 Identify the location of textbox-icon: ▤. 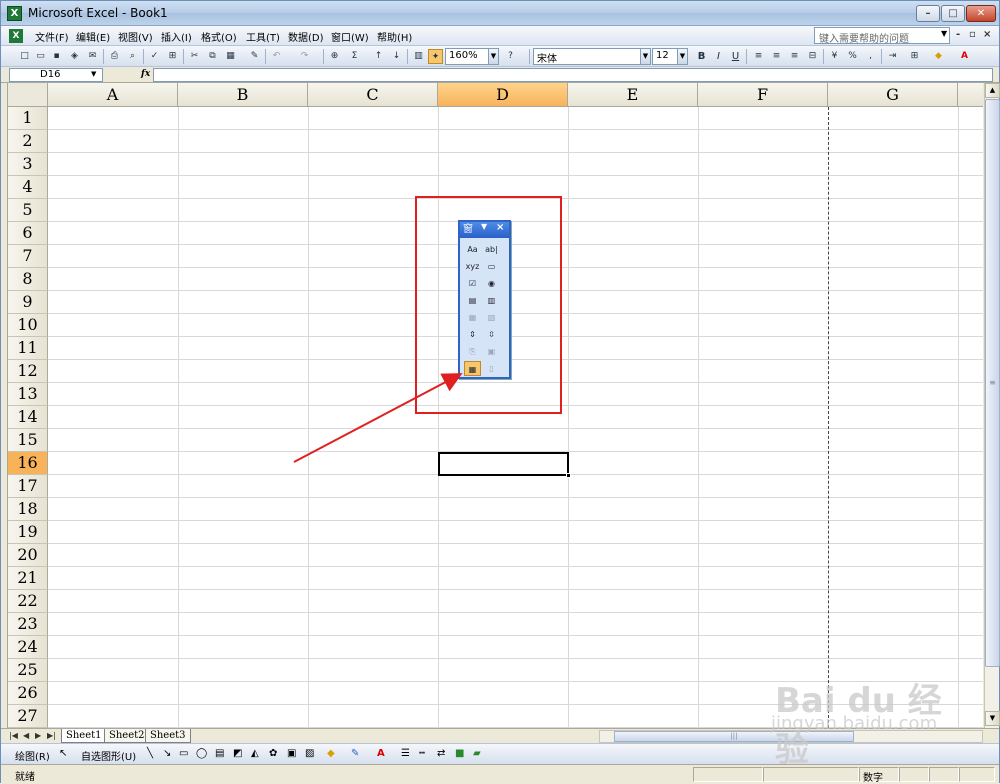
(219, 753).